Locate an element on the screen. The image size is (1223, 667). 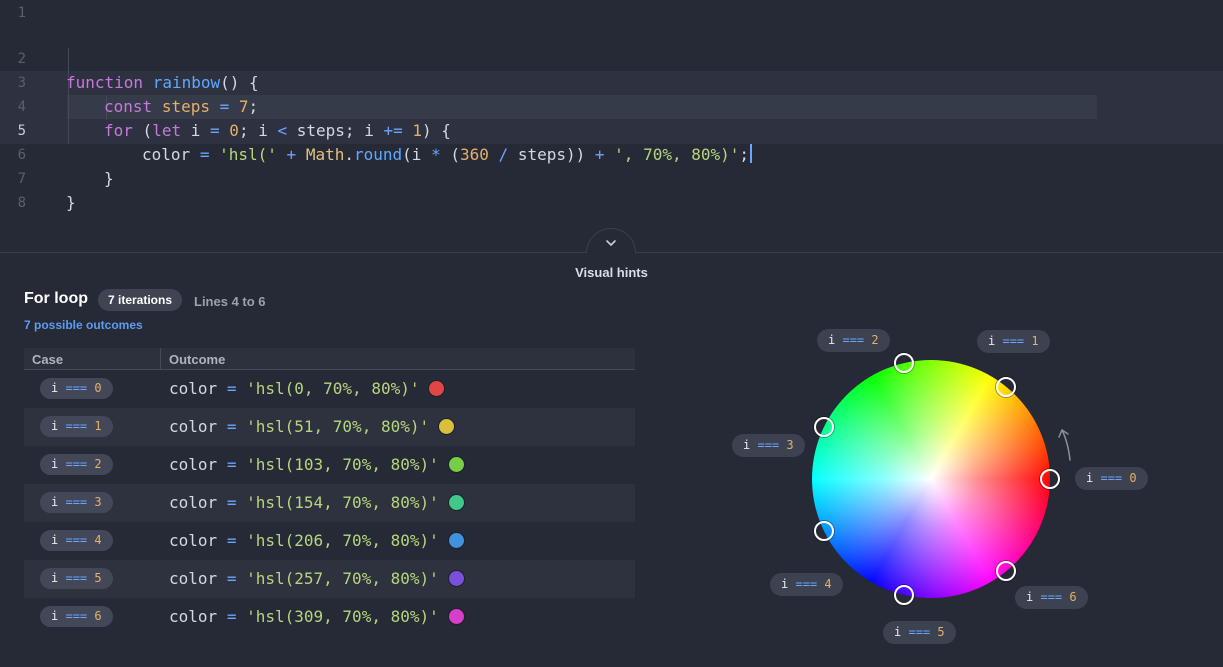
code-line-7: 7 } is located at coordinates (611, 177).